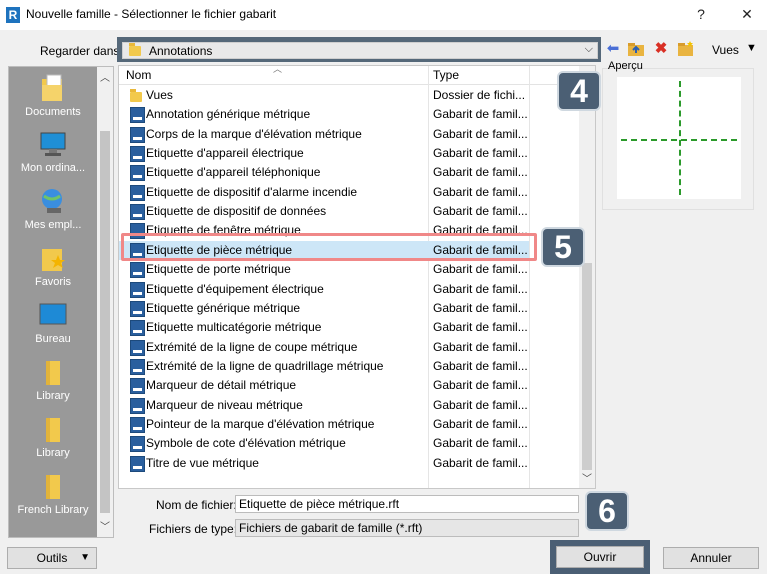 This screenshot has height=574, width=767. Describe the element at coordinates (360, 50) in the screenshot. I see `lookin-dropdown: Annotations ⌵` at that location.